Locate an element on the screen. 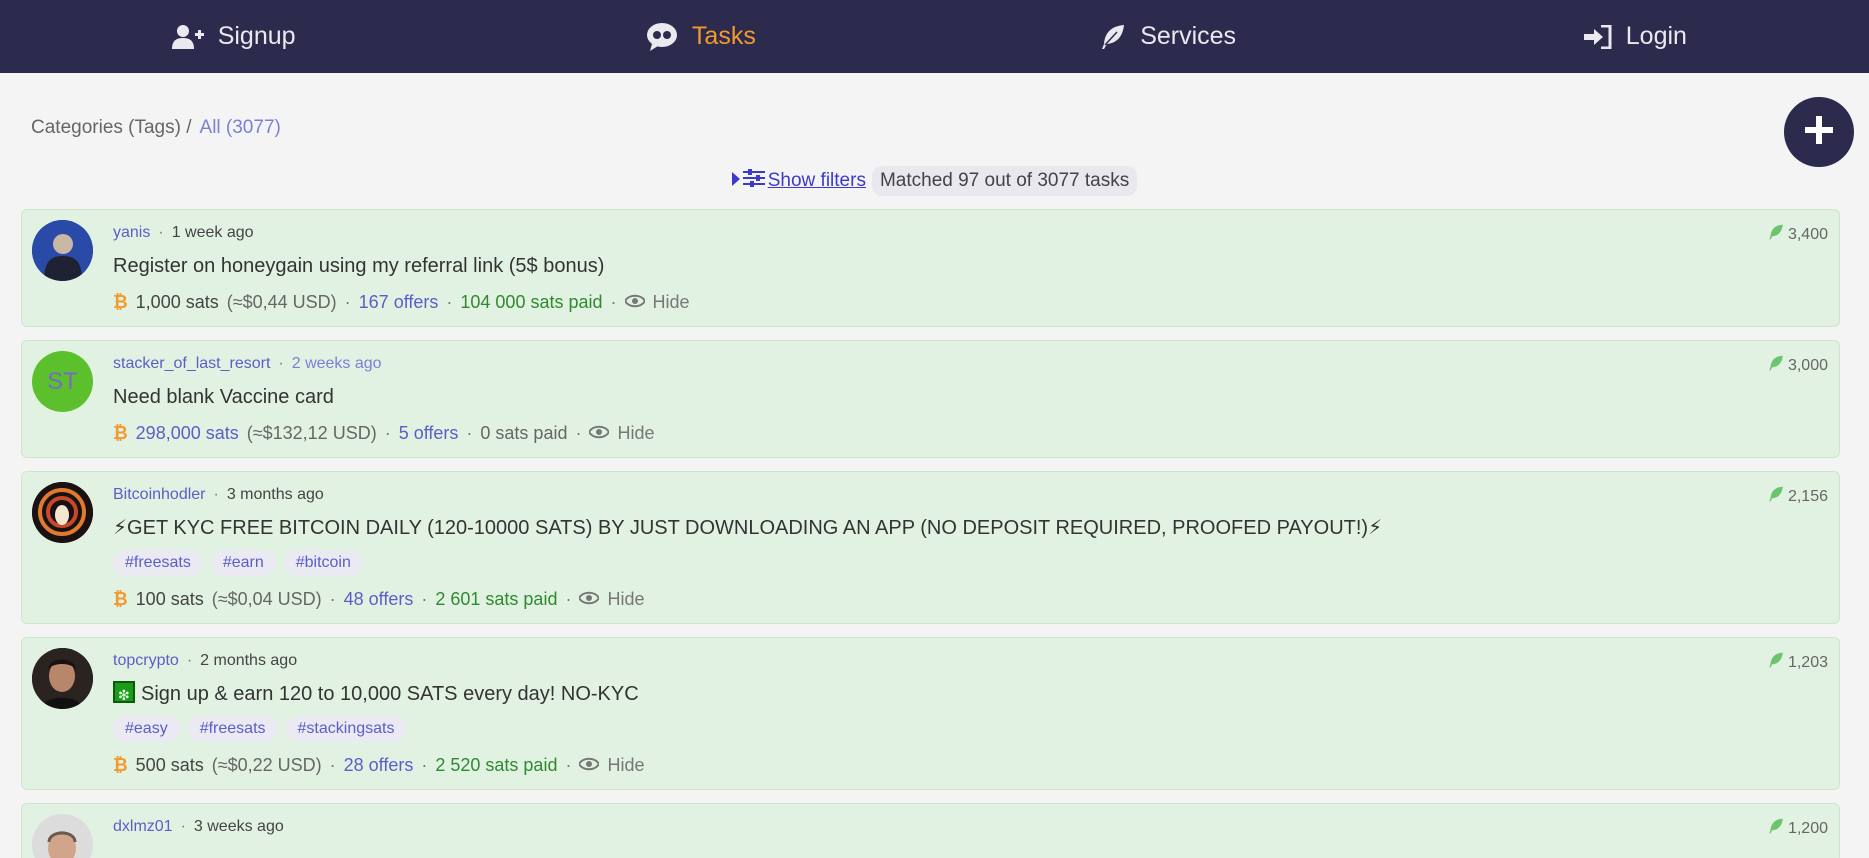 Image resolution: width=1869 pixels, height=858 pixels. avatar-initials: ST is located at coordinates (62, 381).